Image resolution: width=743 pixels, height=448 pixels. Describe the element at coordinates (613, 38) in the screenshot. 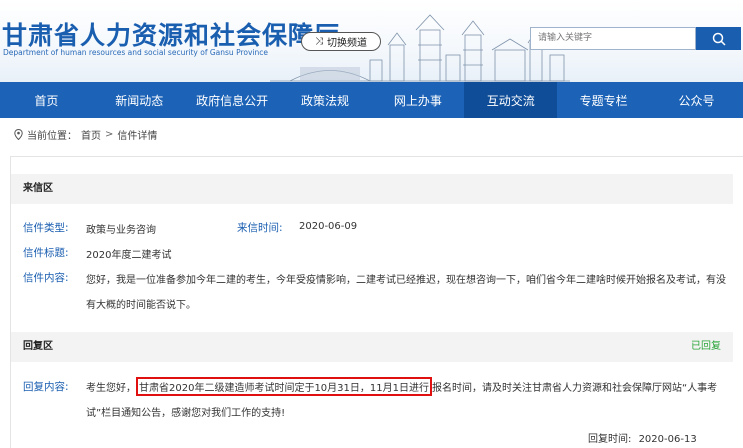

I see `search-input: 请输入关键字` at that location.